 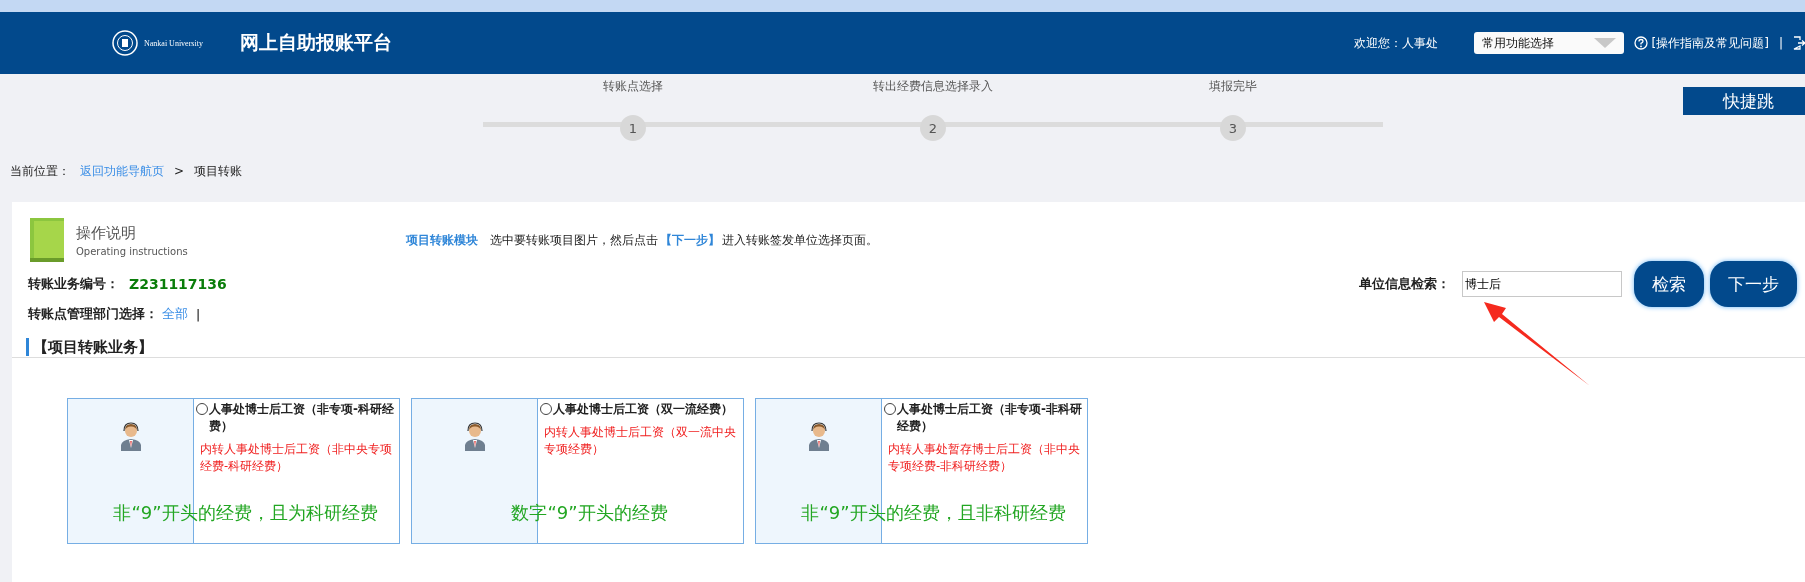 What do you see at coordinates (933, 513) in the screenshot?
I see `annotation-text: 非“9”开头的经费，且非科研经费` at bounding box center [933, 513].